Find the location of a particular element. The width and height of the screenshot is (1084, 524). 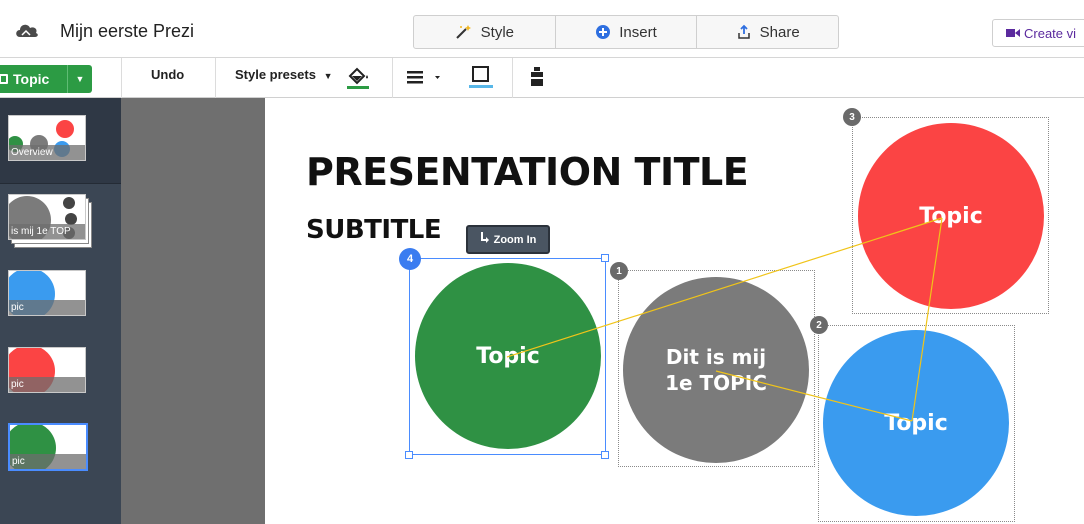

add-topic-button: Topic ▼ is located at coordinates (46, 79).